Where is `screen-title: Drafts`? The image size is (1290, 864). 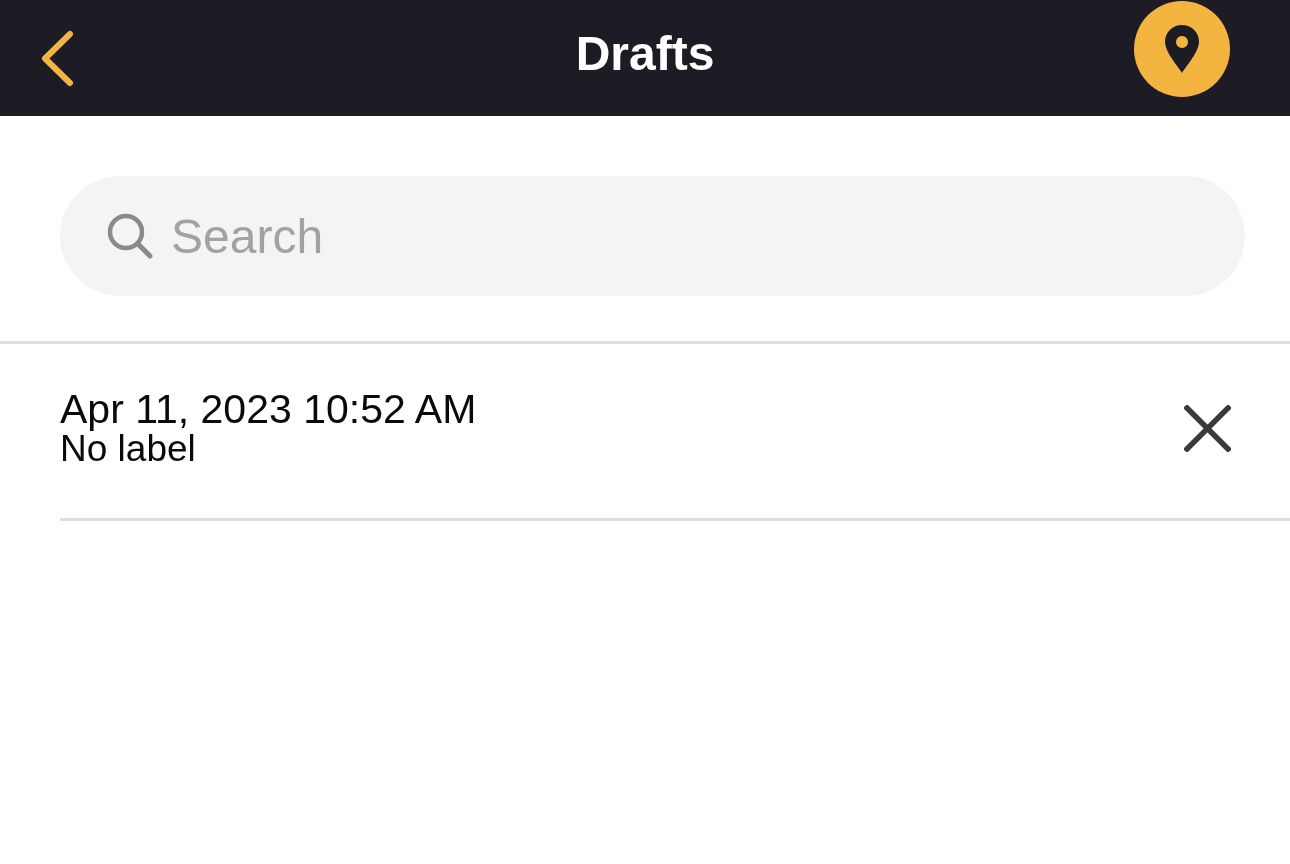 screen-title: Drafts is located at coordinates (645, 54).